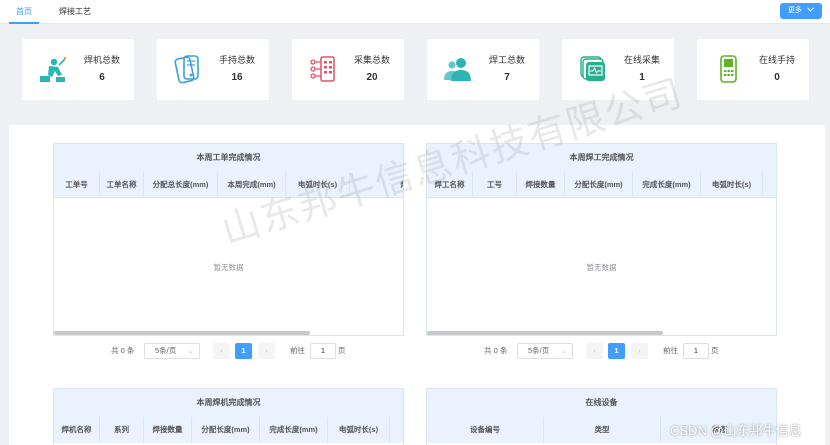 The width and height of the screenshot is (830, 445). I want to click on table-header: 工单号 工单名称 分配总长度(mm) 本周完成(mm) 电弧时长(s) 焊丝消, so click(228, 185).